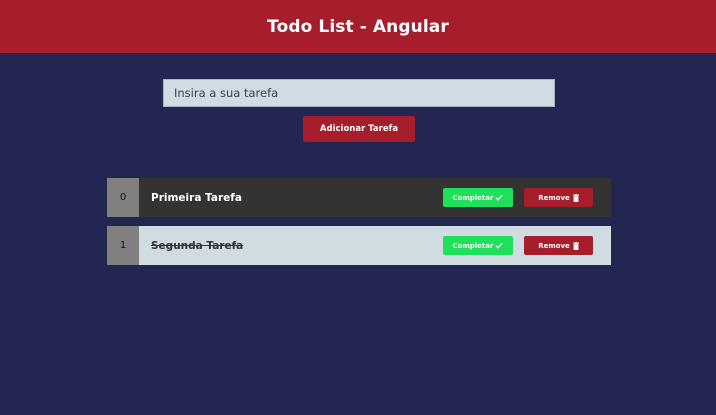 The height and width of the screenshot is (415, 716). Describe the element at coordinates (123, 197) in the screenshot. I see `todo-index: 0` at that location.